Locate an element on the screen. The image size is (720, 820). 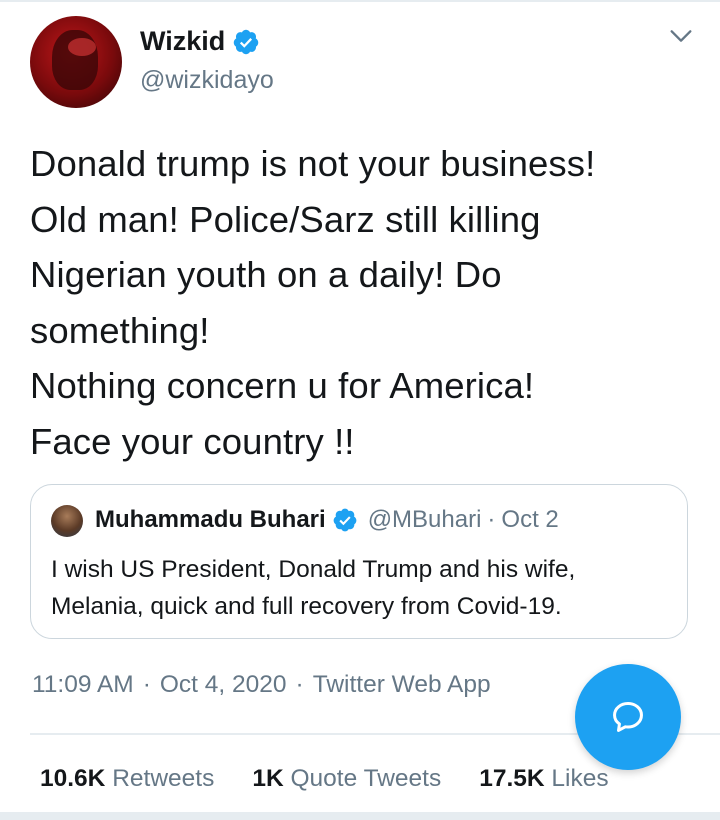
quoted-author-name: Muhammadu Buhari is located at coordinates (210, 519).